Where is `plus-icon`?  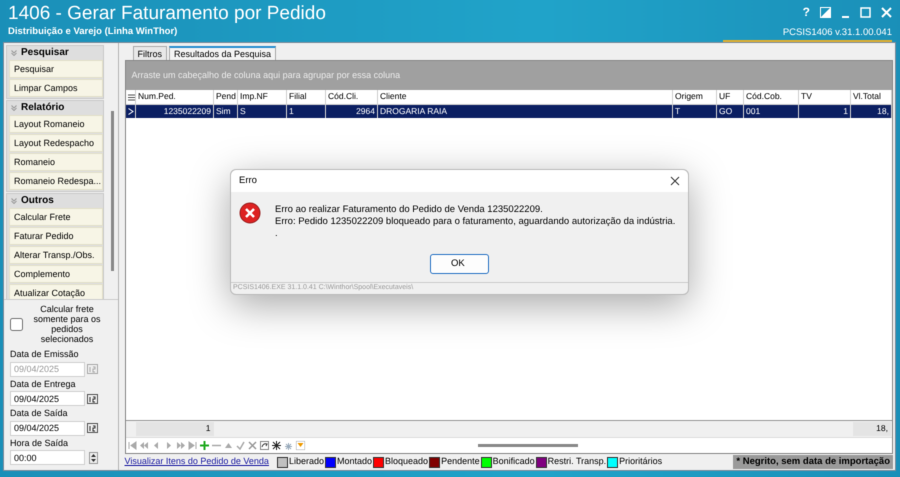 plus-icon is located at coordinates (204, 445).